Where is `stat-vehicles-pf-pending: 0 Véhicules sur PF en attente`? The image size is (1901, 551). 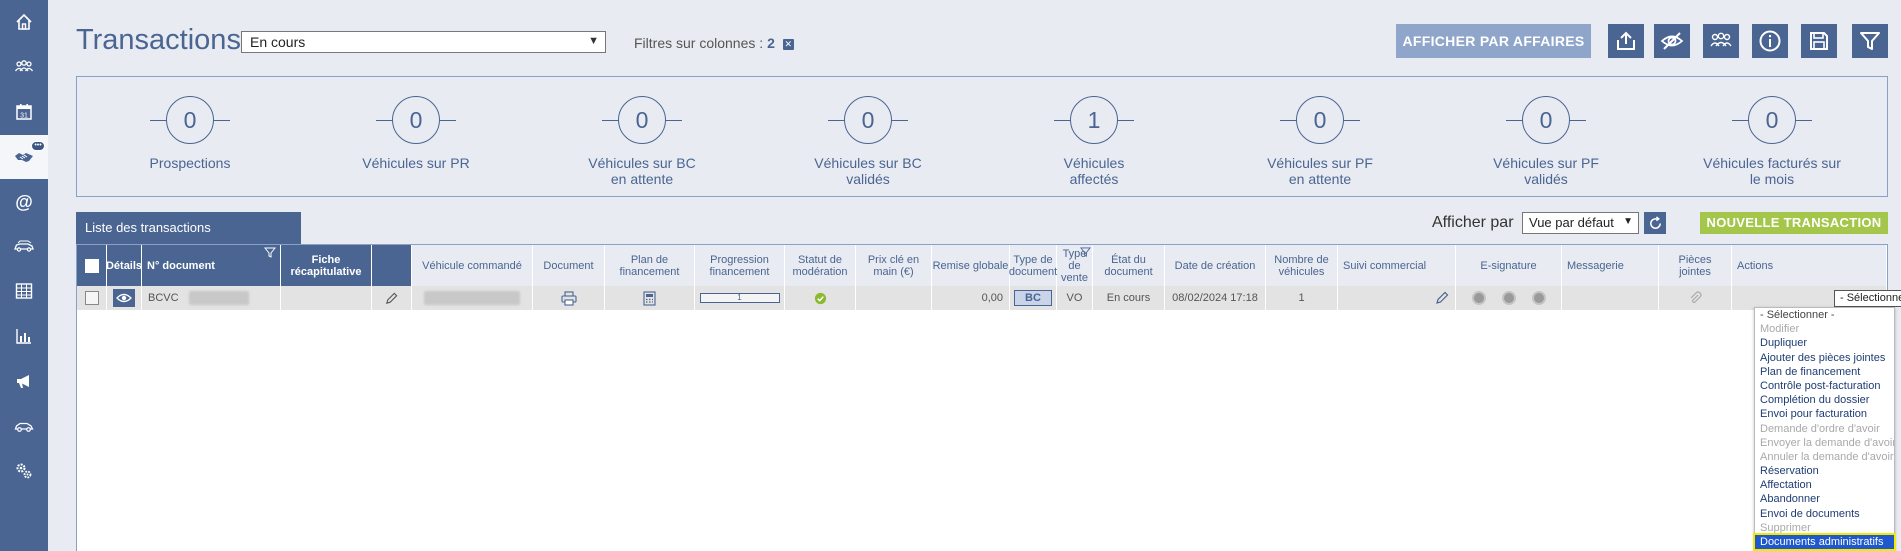 stat-vehicles-pf-pending: 0 Véhicules sur PF en attente is located at coordinates (1320, 137).